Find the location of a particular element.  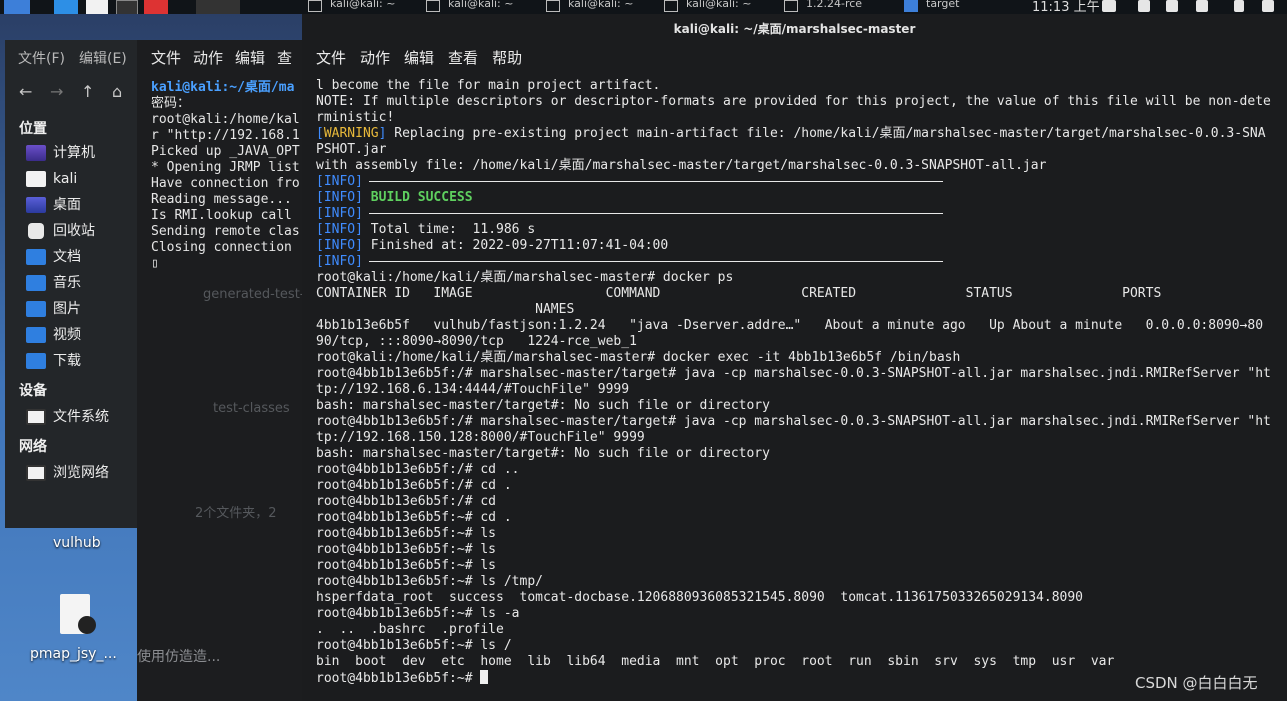

line-segment: BUILD SUCCESS is located at coordinates (421, 197).